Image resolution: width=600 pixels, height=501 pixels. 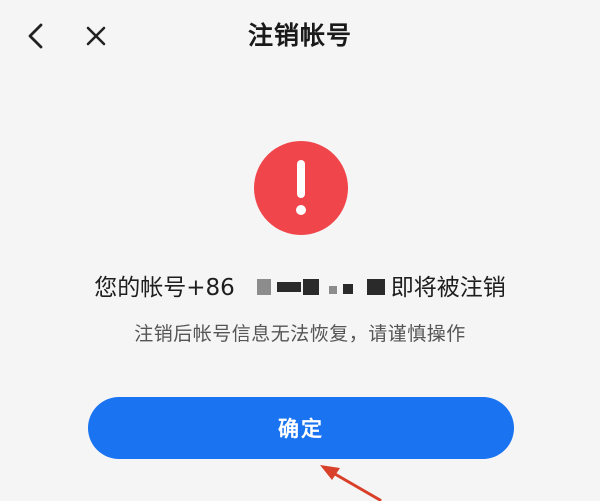 I want to click on warning-subtext: 注销后帐号信息无法恢复，请谨慎操作, so click(x=300, y=334).